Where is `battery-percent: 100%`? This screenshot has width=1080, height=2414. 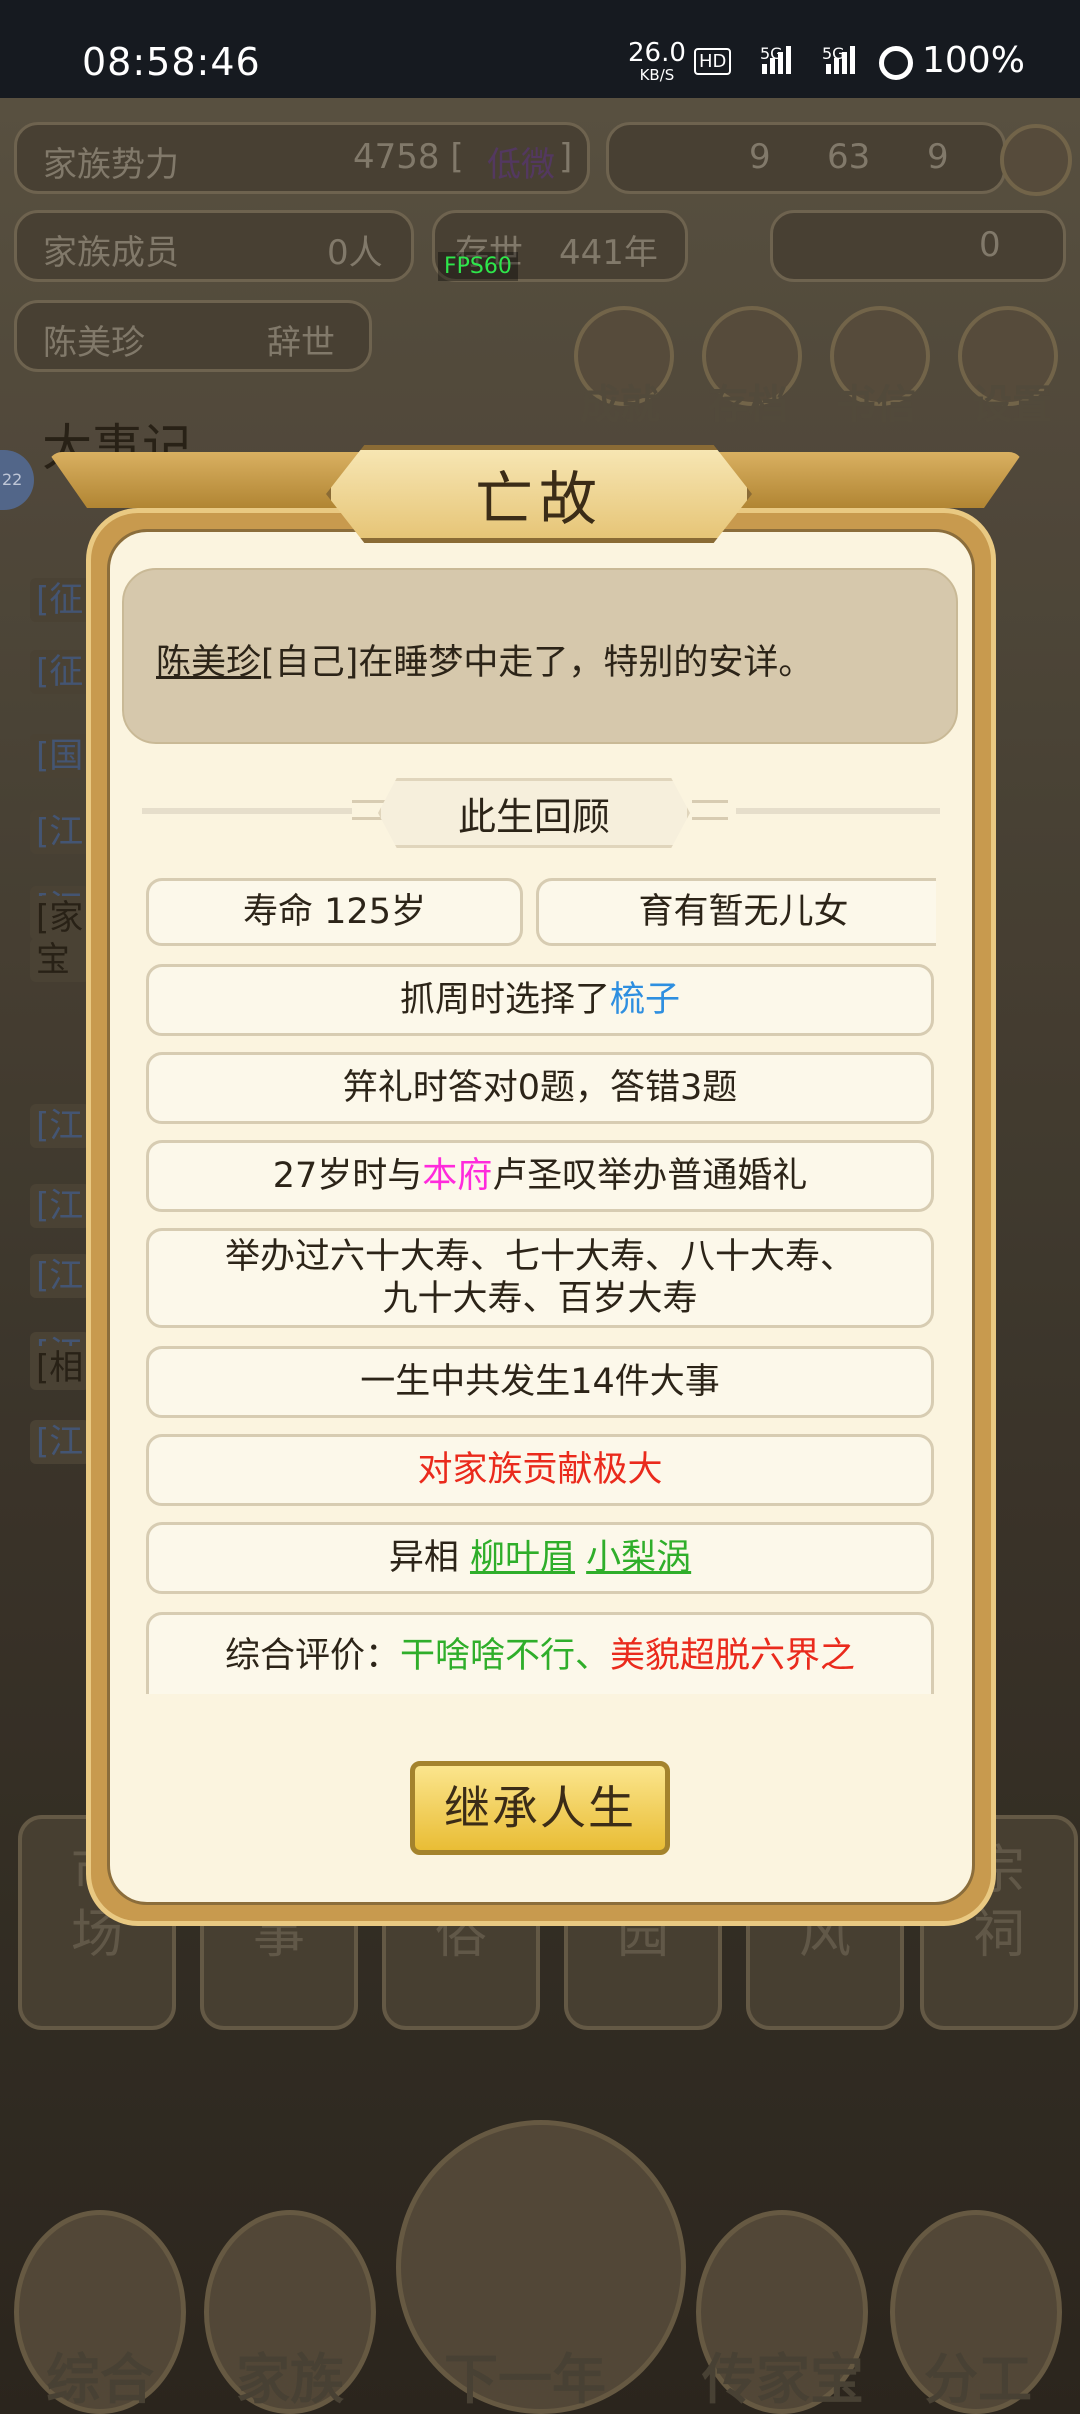
battery-percent: 100% is located at coordinates (973, 60).